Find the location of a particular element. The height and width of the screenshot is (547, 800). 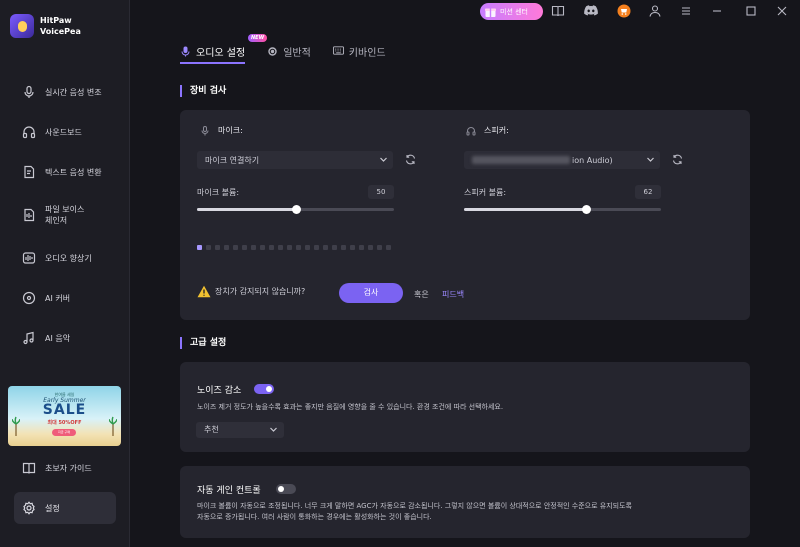

close-icon is located at coordinates (782, 11).